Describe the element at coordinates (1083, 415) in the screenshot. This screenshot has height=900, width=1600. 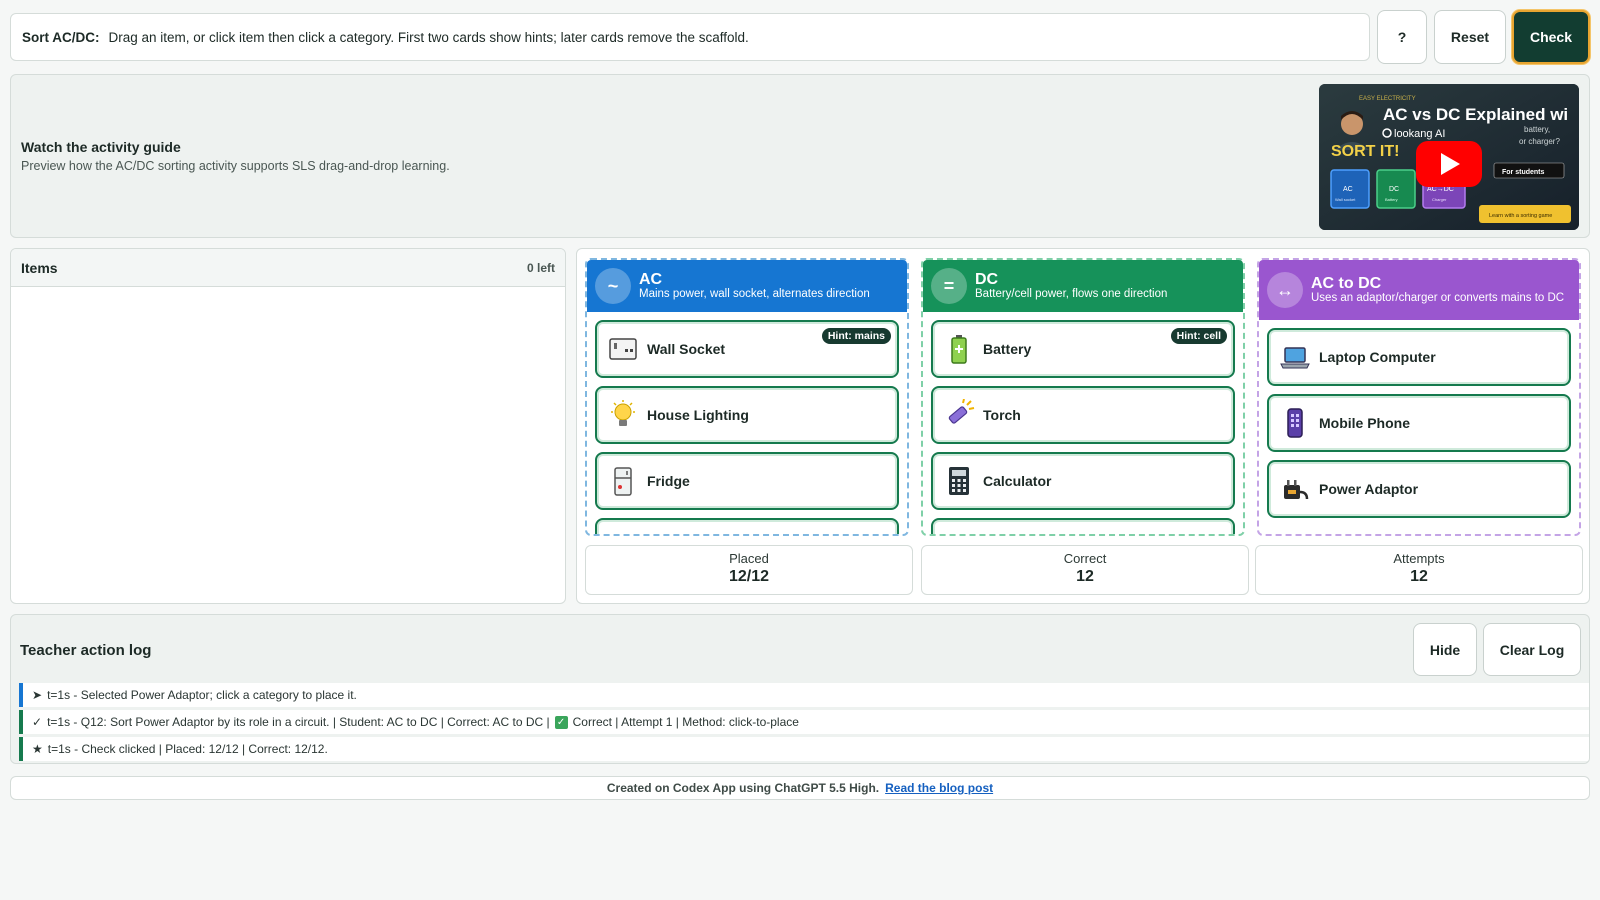
I see `card-torch: Torch` at that location.